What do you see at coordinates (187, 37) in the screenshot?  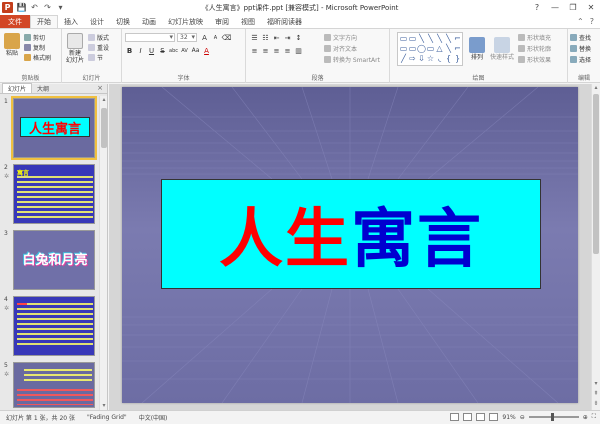 I see `font-size-combo: 32` at bounding box center [187, 37].